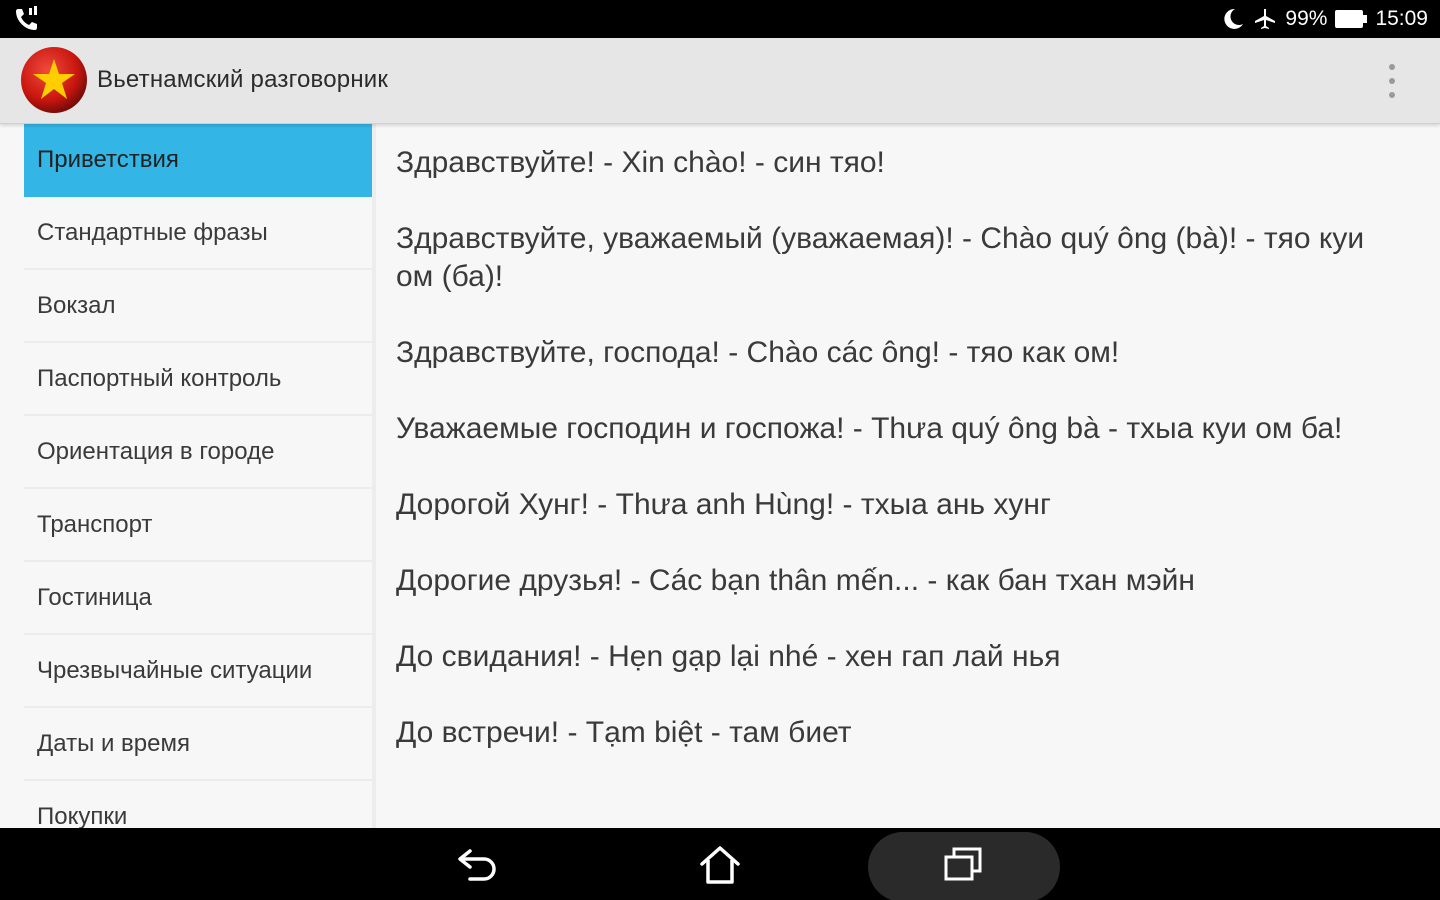 The image size is (1440, 900). I want to click on phrase-item: До встречи! - Tạm biệt - там биет, so click(901, 733).